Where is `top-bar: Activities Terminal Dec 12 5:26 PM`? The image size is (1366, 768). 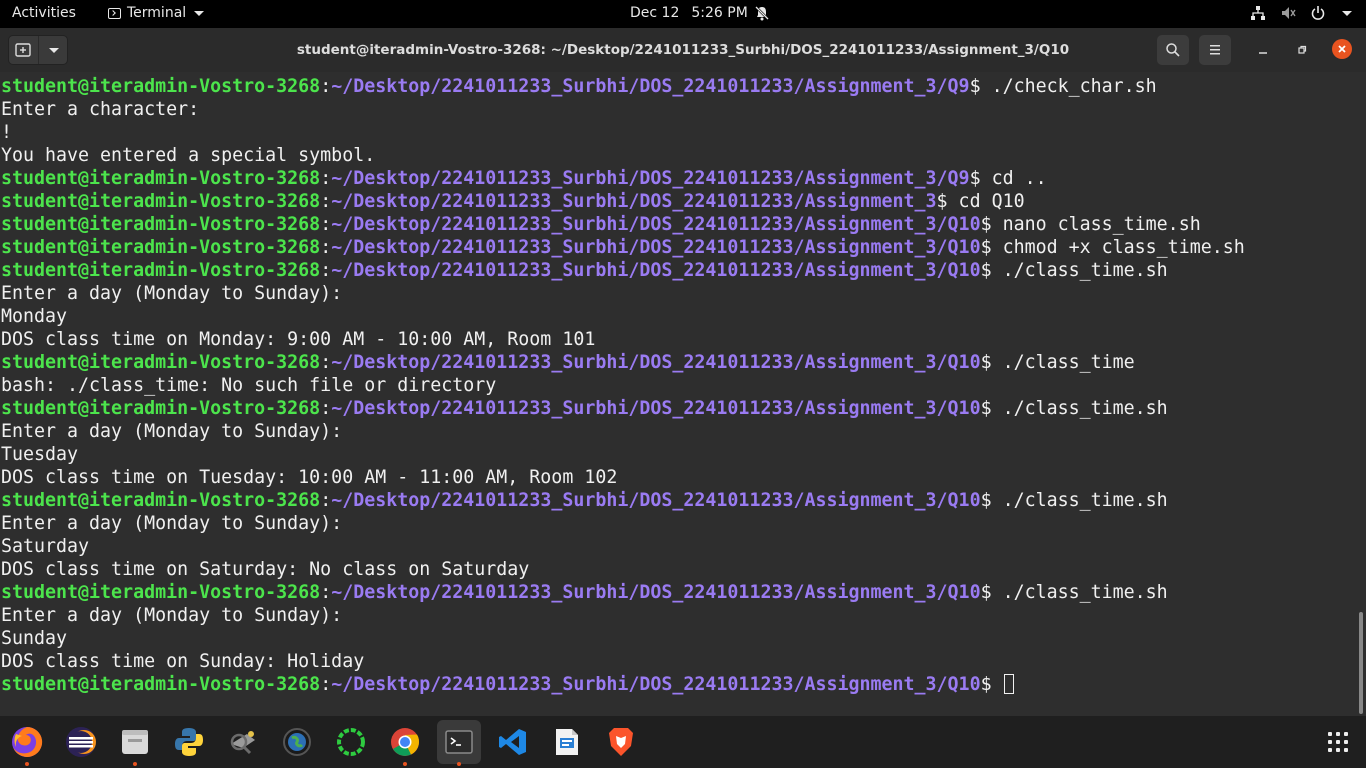 top-bar: Activities Terminal Dec 12 5:26 PM is located at coordinates (683, 14).